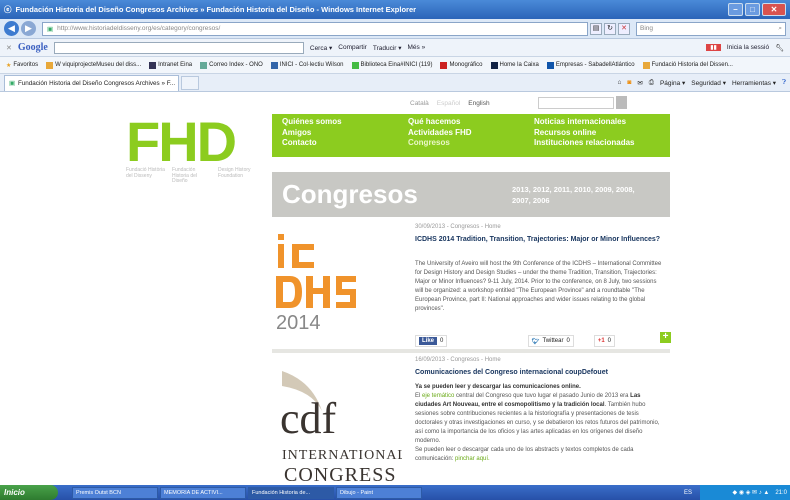  I want to click on twitter-icon: 🐦︎, so click(535, 341).